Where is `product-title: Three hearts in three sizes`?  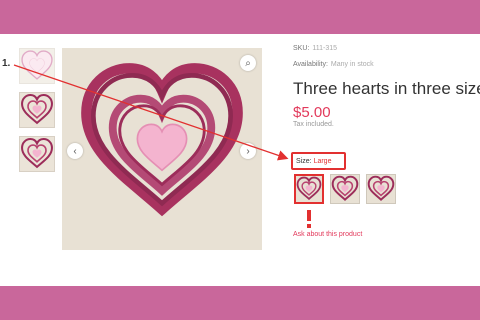
product-title: Three hearts in three sizes is located at coordinates (386, 88).